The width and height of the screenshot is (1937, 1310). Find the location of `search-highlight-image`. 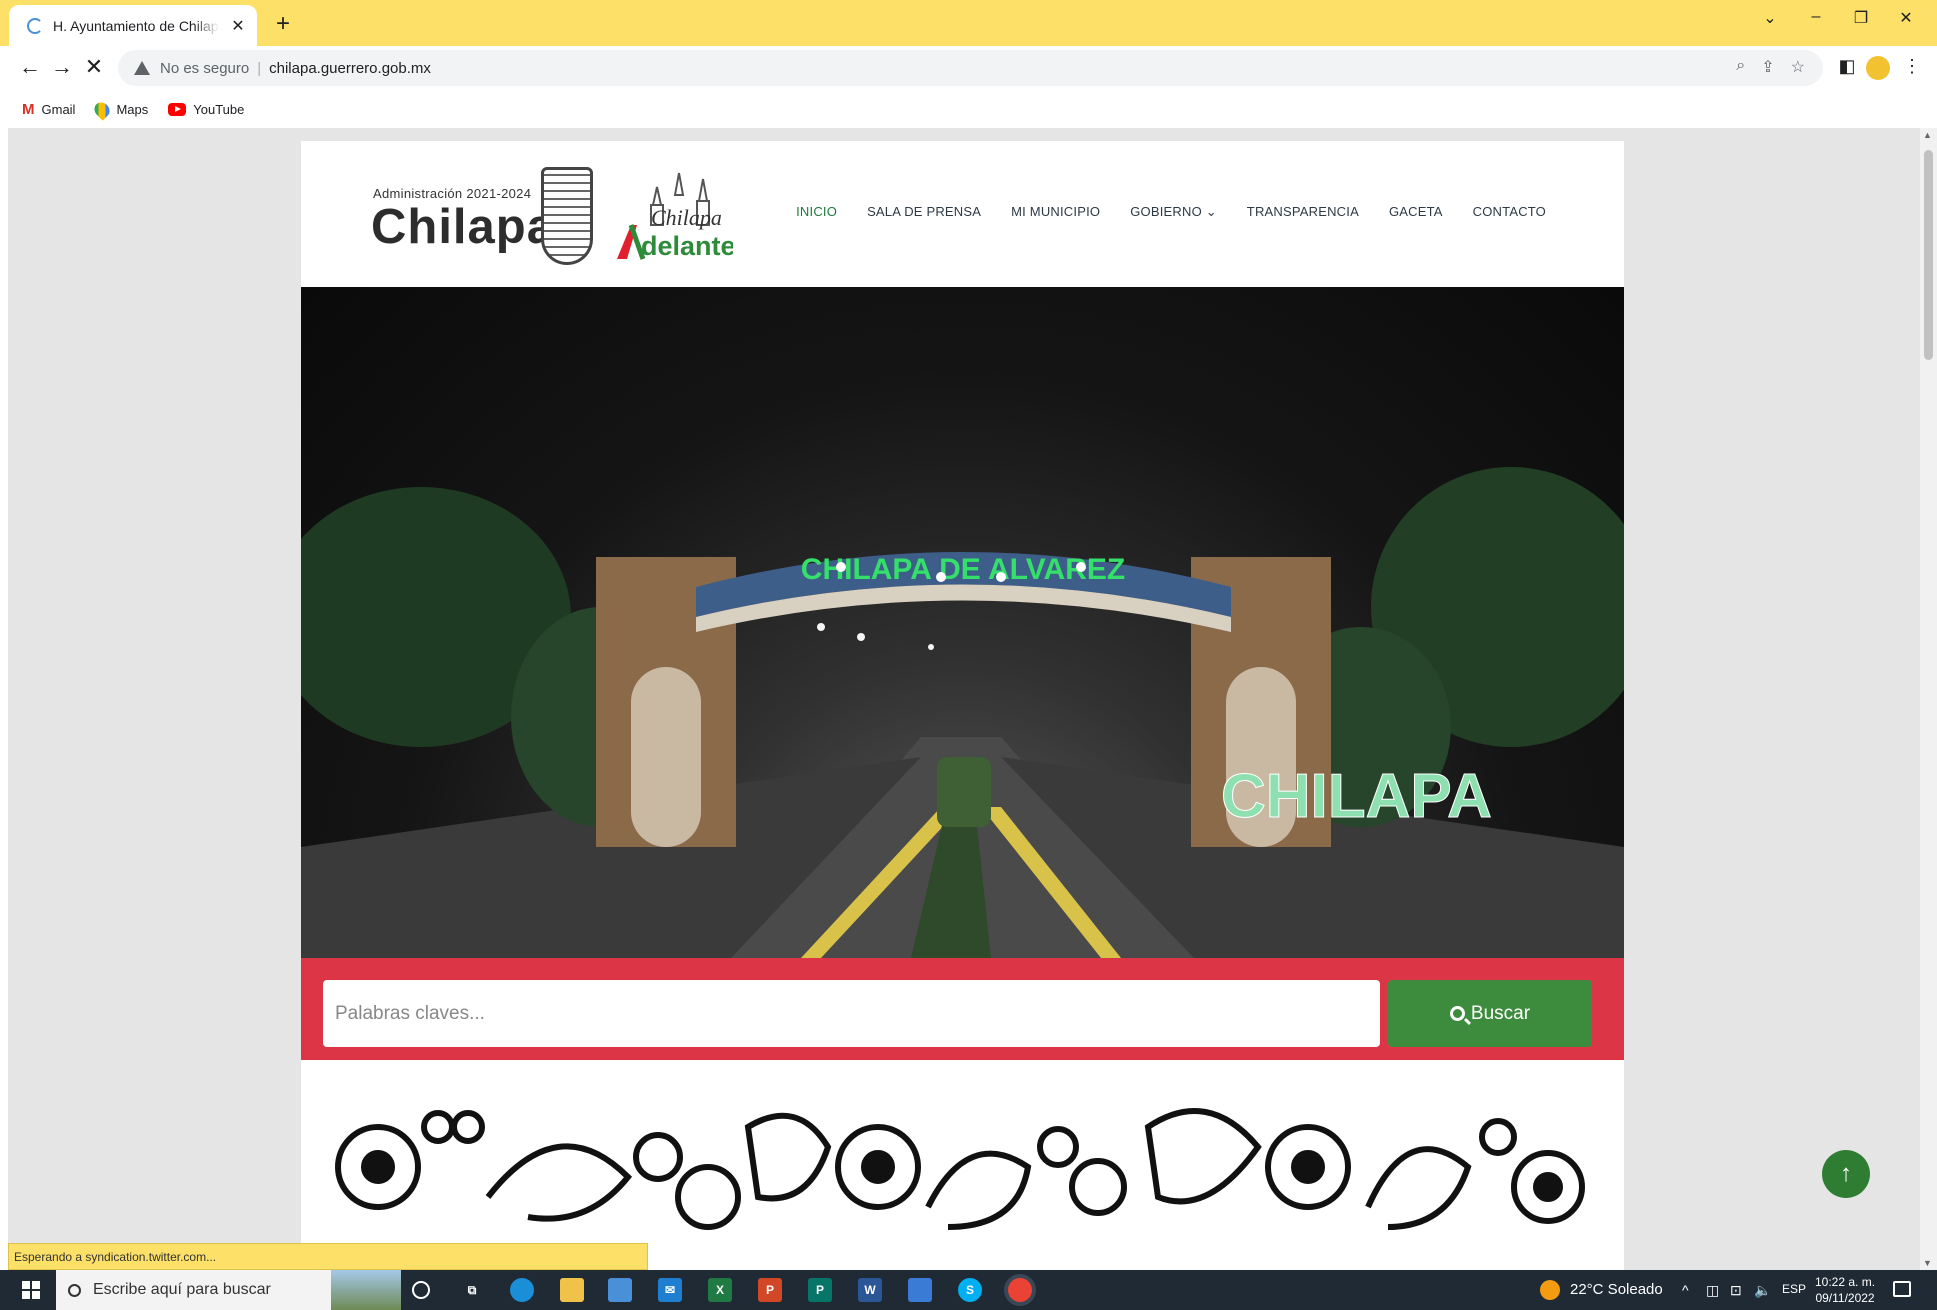

search-highlight-image is located at coordinates (366, 1290).